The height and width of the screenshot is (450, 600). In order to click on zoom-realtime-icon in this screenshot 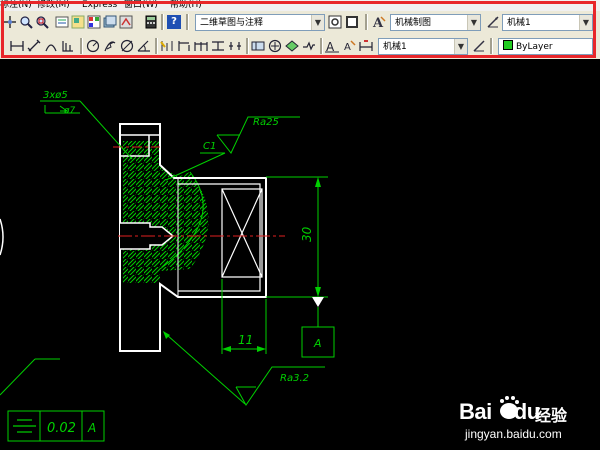, I will do `click(26, 22)`.